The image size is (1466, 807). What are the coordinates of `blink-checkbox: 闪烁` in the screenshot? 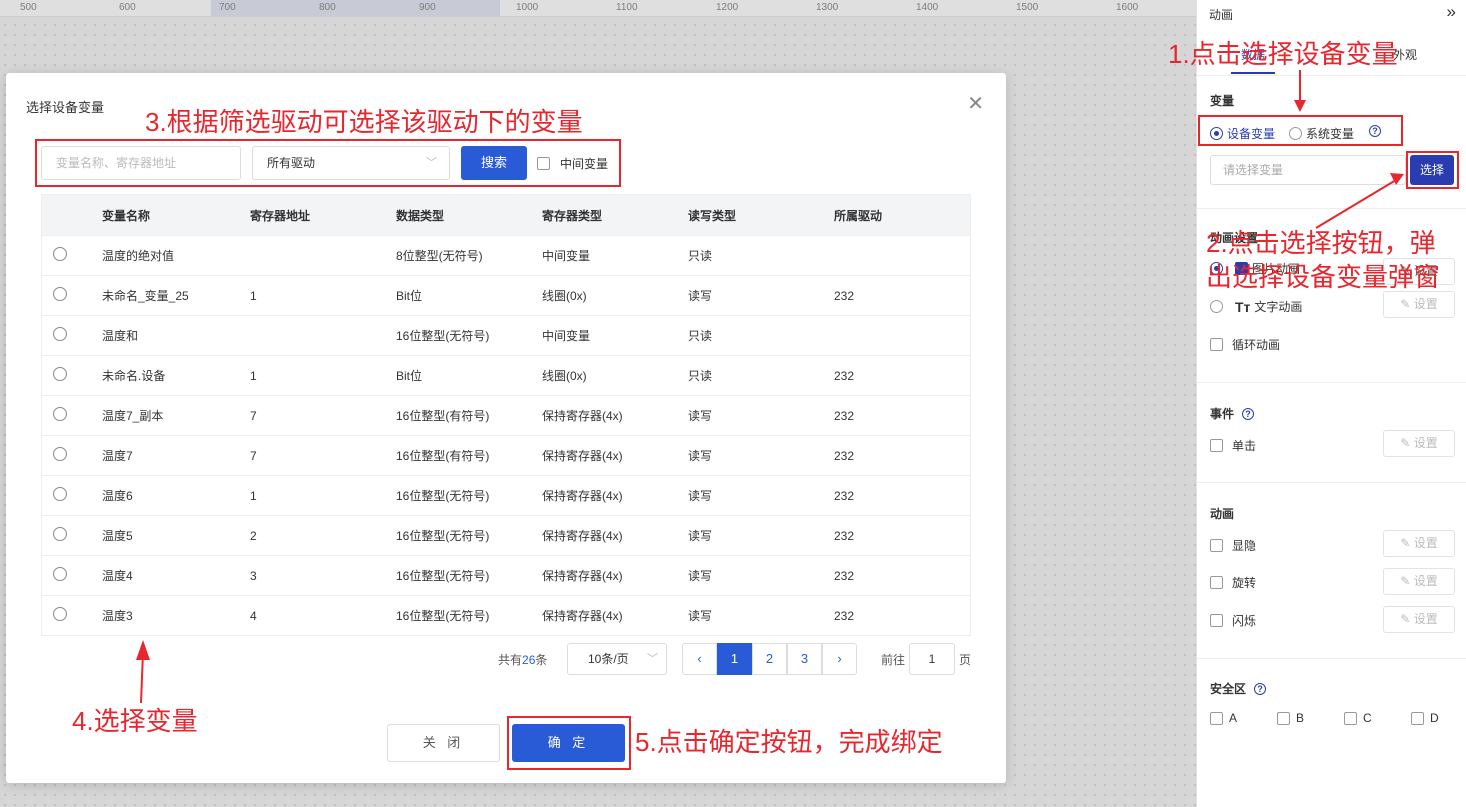 It's located at (1233, 620).